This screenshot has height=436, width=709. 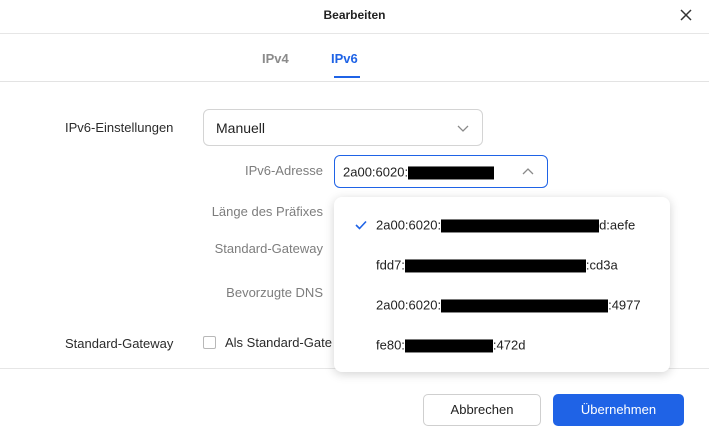 I want to click on ipv6-address-select: 2a00:6020:, so click(x=441, y=171).